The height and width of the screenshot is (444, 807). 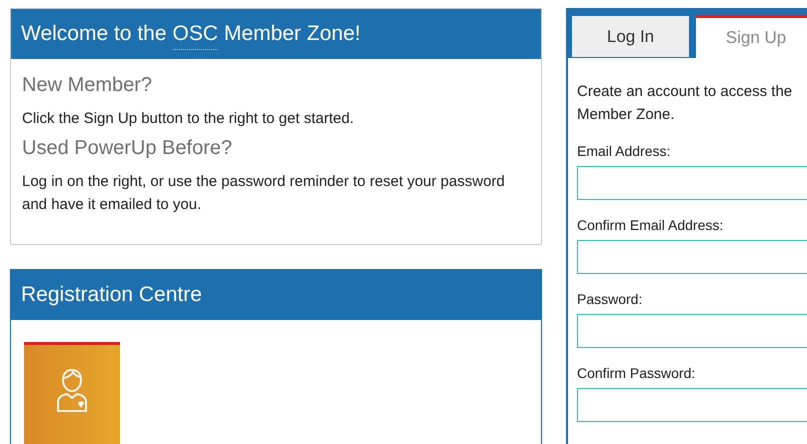 I want to click on member-tile, so click(x=72, y=393).